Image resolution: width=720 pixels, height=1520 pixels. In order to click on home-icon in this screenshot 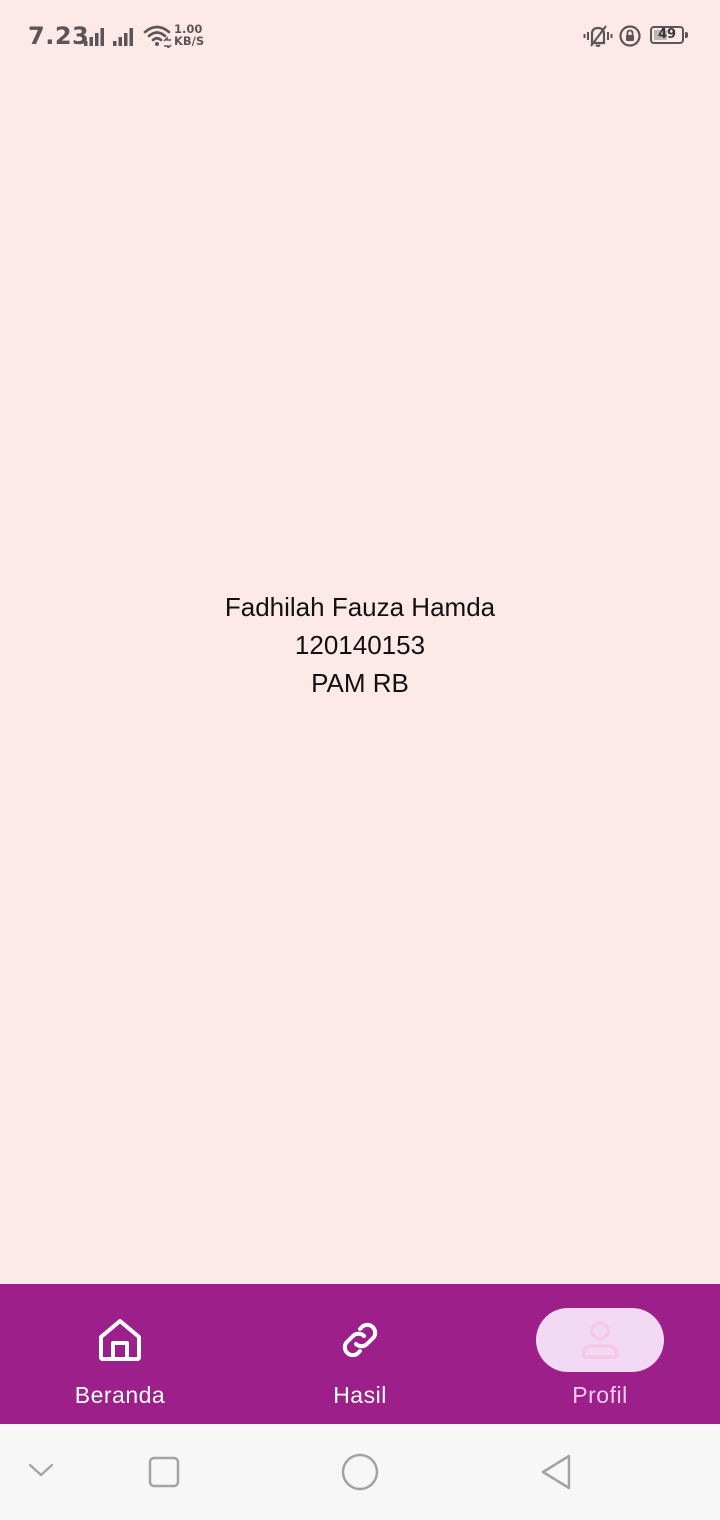, I will do `click(120, 1340)`.